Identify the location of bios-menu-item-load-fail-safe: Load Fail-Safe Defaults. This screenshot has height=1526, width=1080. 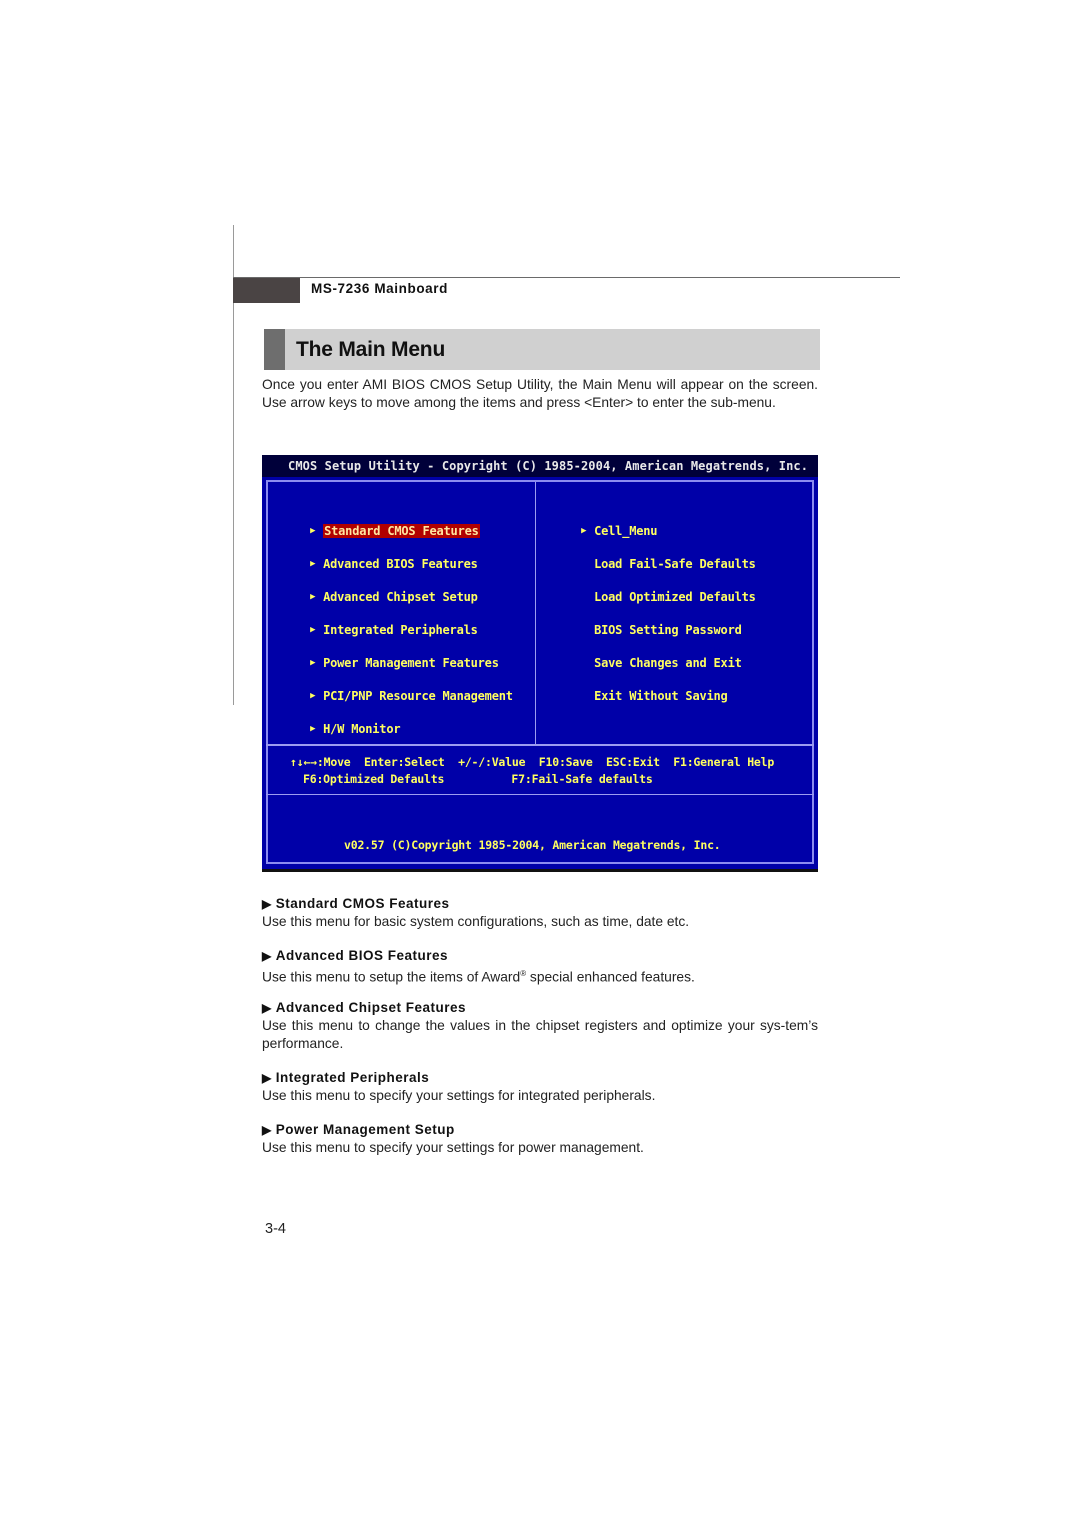
(661, 555).